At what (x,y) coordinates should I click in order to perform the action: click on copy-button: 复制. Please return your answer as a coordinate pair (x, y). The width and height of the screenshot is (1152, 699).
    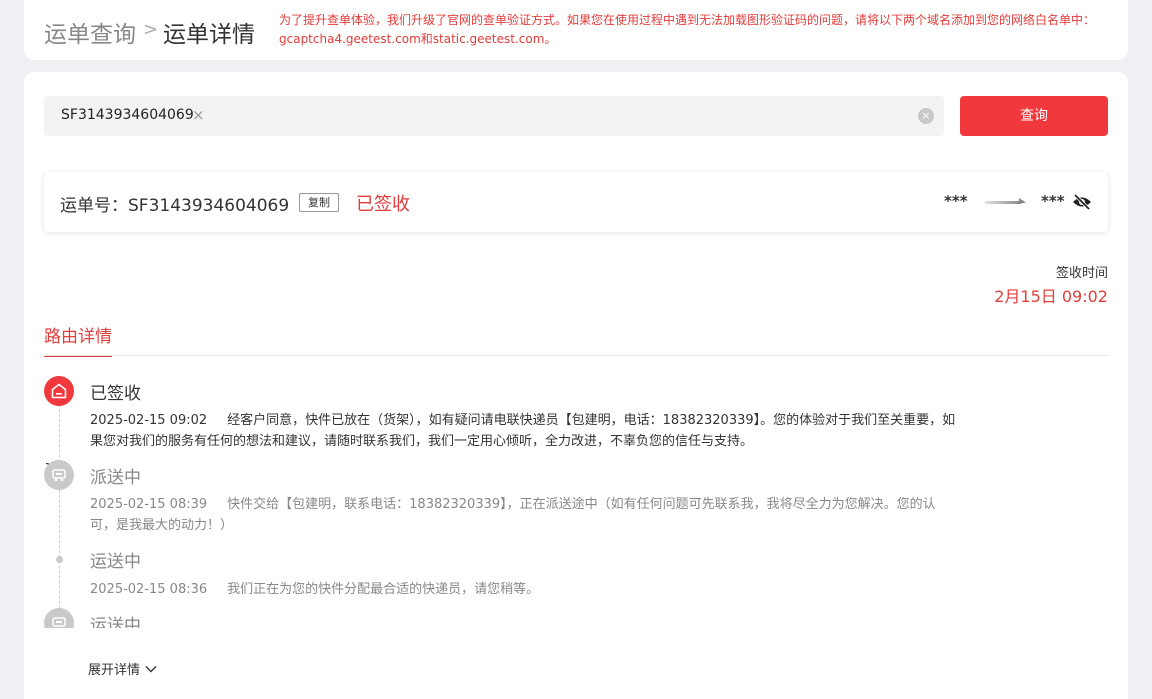
    Looking at the image, I should click on (319, 202).